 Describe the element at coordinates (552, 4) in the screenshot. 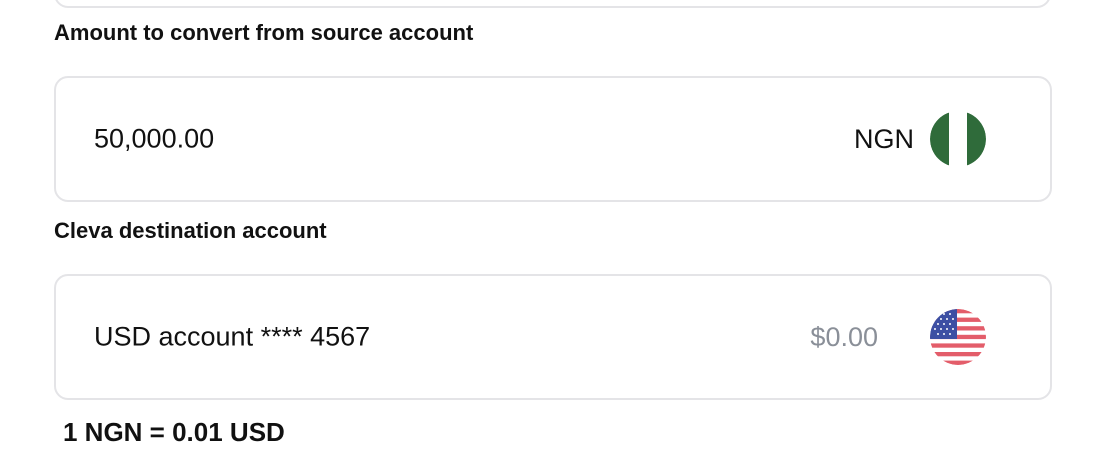

I see `previous-field-card` at that location.